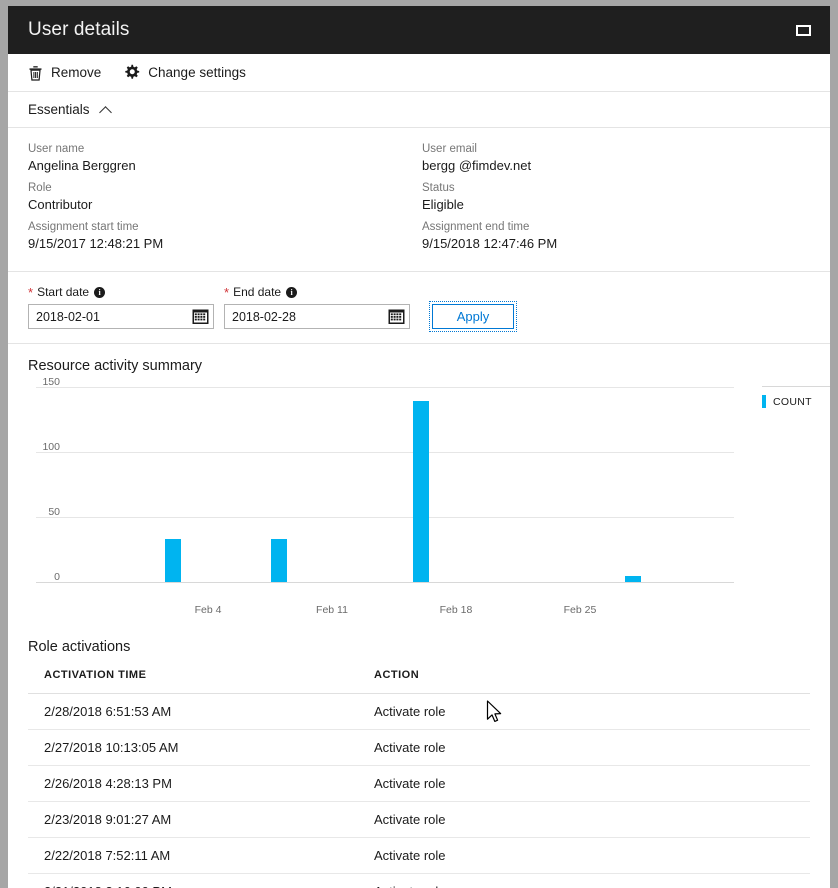 This screenshot has width=838, height=888. I want to click on gear-icon, so click(131, 72).